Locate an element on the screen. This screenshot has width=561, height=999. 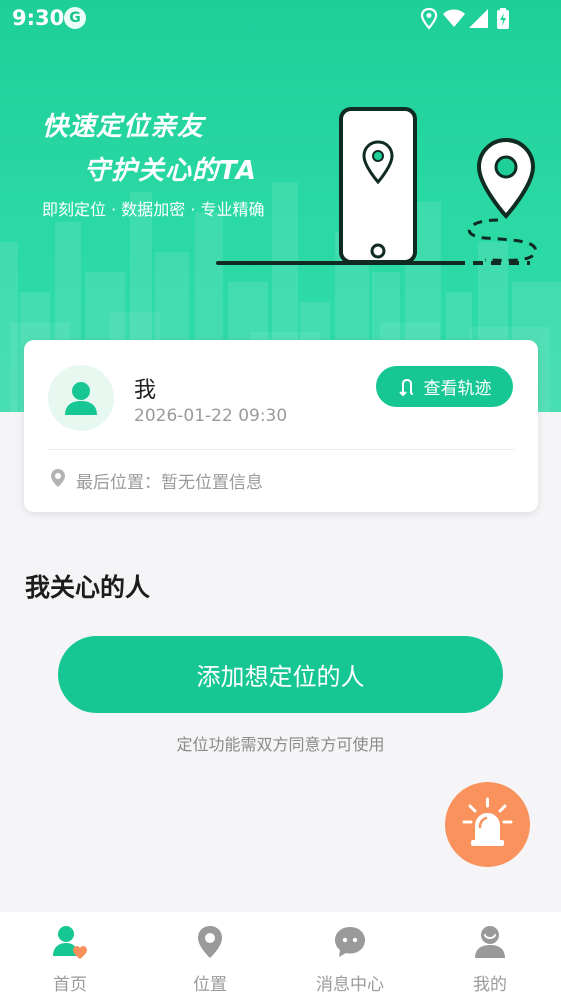
bottom-tab-bar: 首页 位置 消息中心 我的 is located at coordinates (280, 955).